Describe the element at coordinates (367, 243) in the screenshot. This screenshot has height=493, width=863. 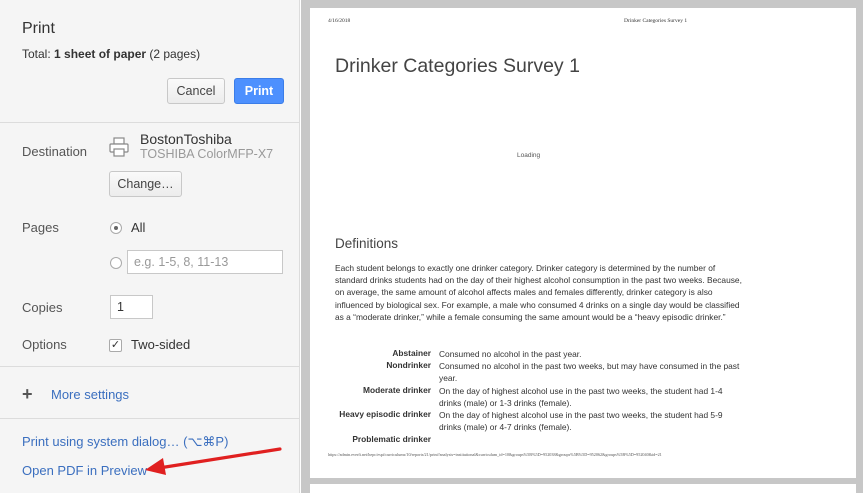
I see `definitions-heading: Definitions` at that location.